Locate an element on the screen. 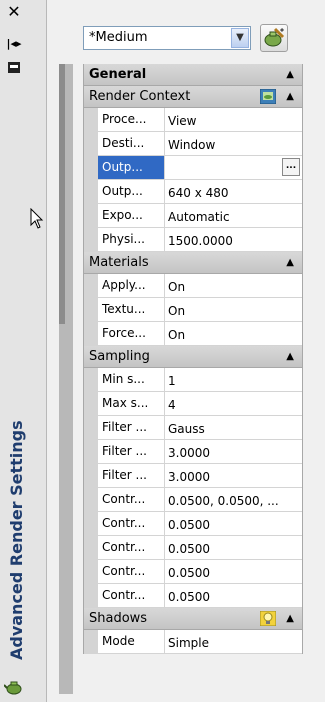 The image size is (325, 702). category-header-materials: Materials ▲ is located at coordinates (193, 263).